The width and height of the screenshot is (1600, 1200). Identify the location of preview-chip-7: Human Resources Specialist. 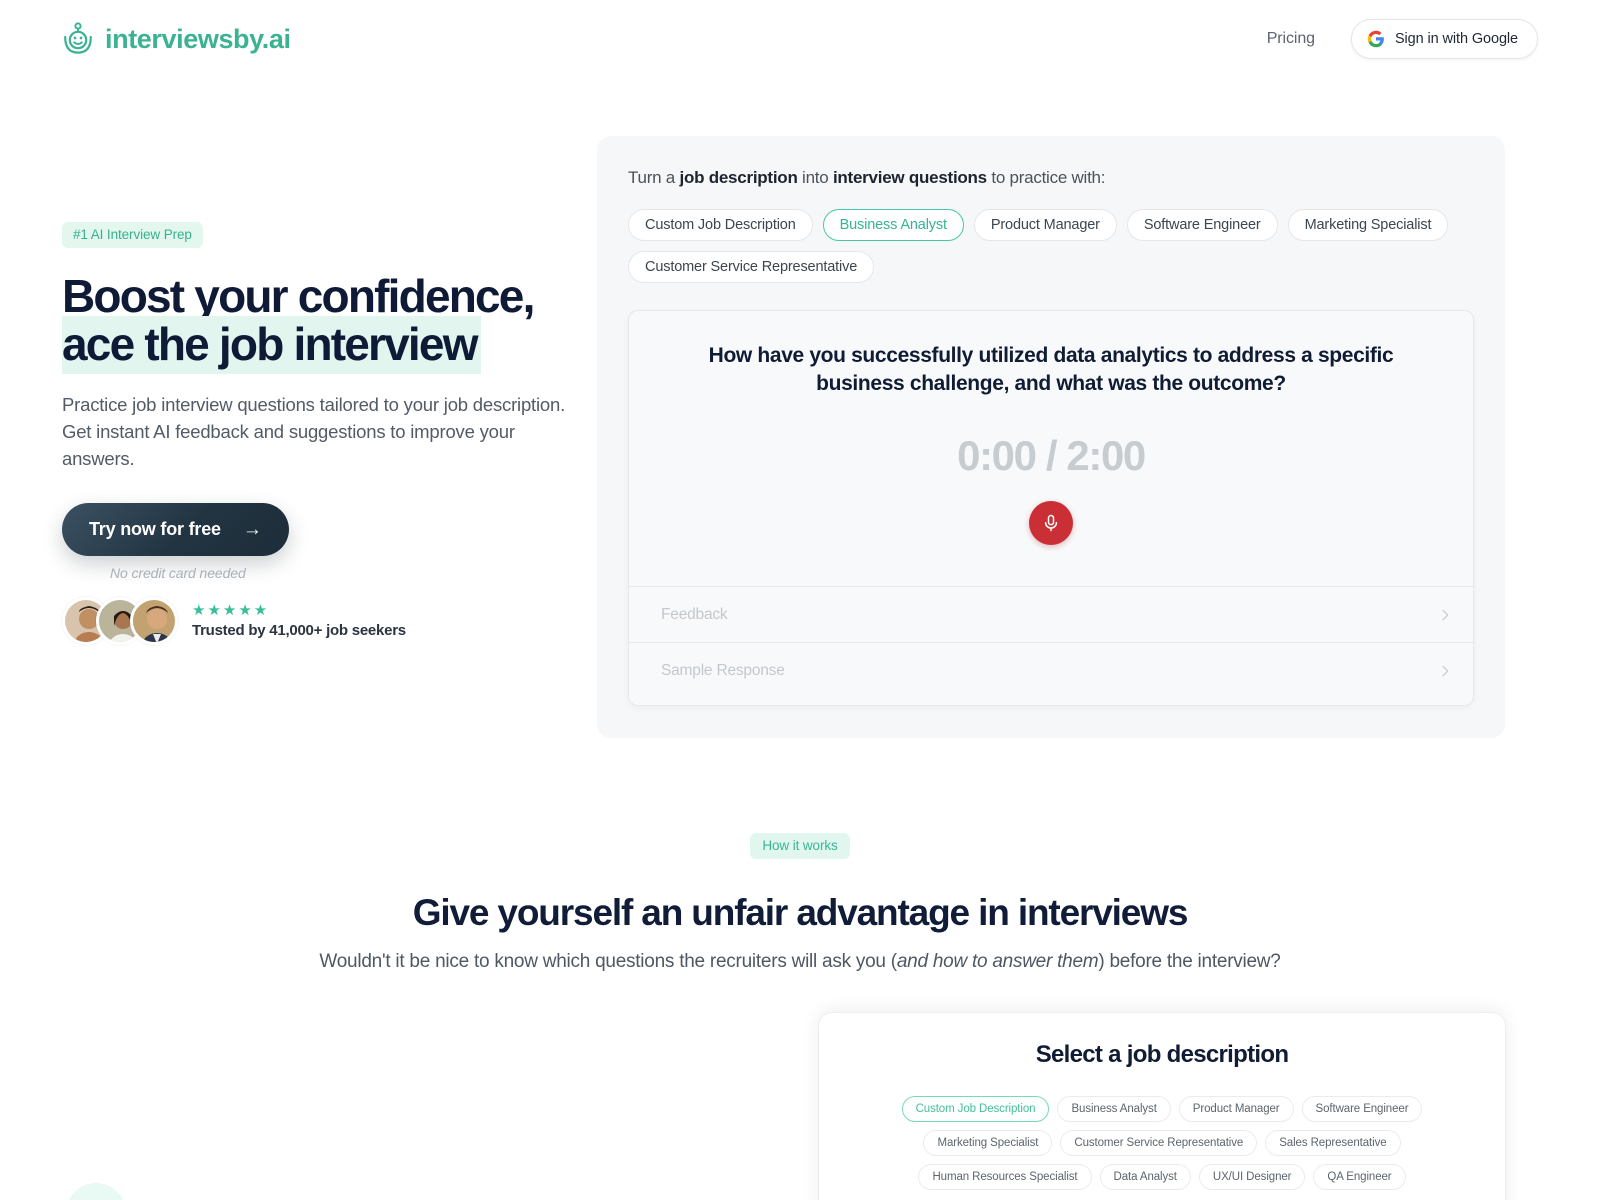
(1005, 1177).